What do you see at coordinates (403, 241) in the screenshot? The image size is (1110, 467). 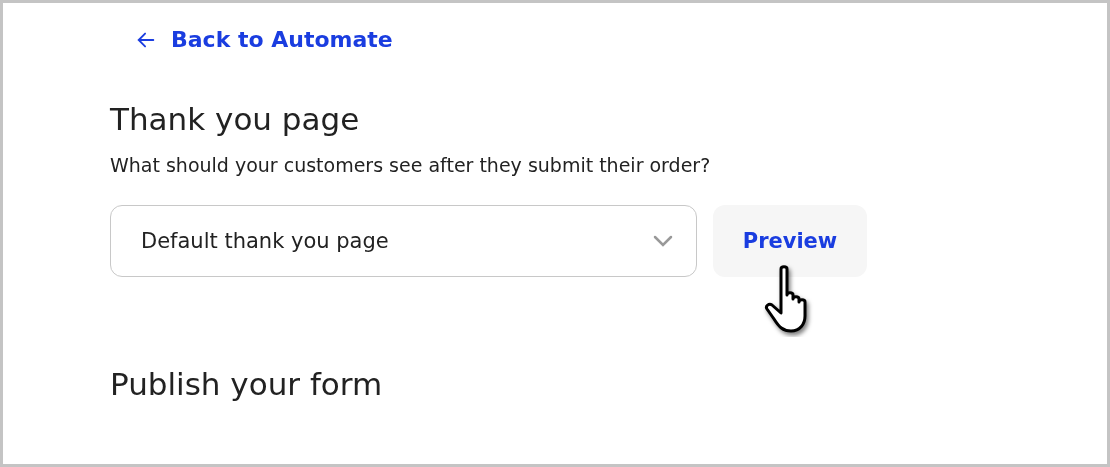 I see `thank-you-page-dropdown: Default thank you page` at bounding box center [403, 241].